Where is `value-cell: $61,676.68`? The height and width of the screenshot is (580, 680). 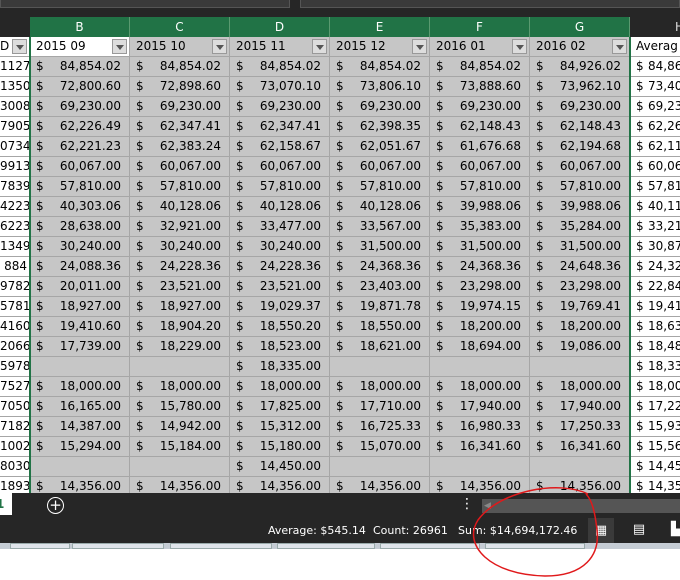
value-cell: $61,676.68 is located at coordinates (480, 147).